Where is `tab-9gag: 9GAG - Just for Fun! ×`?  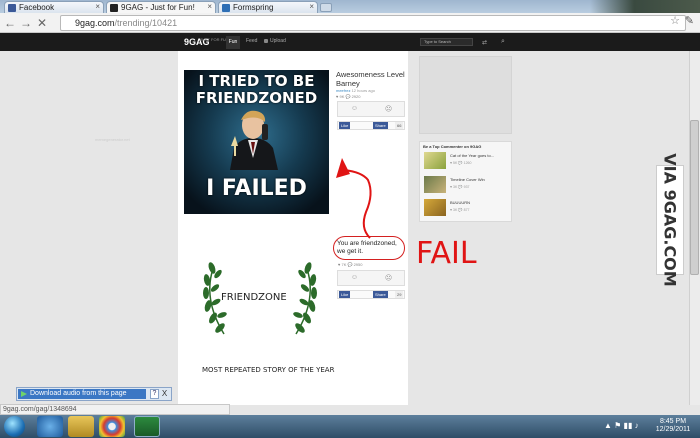 tab-9gag: 9GAG - Just for Fun! × is located at coordinates (161, 7).